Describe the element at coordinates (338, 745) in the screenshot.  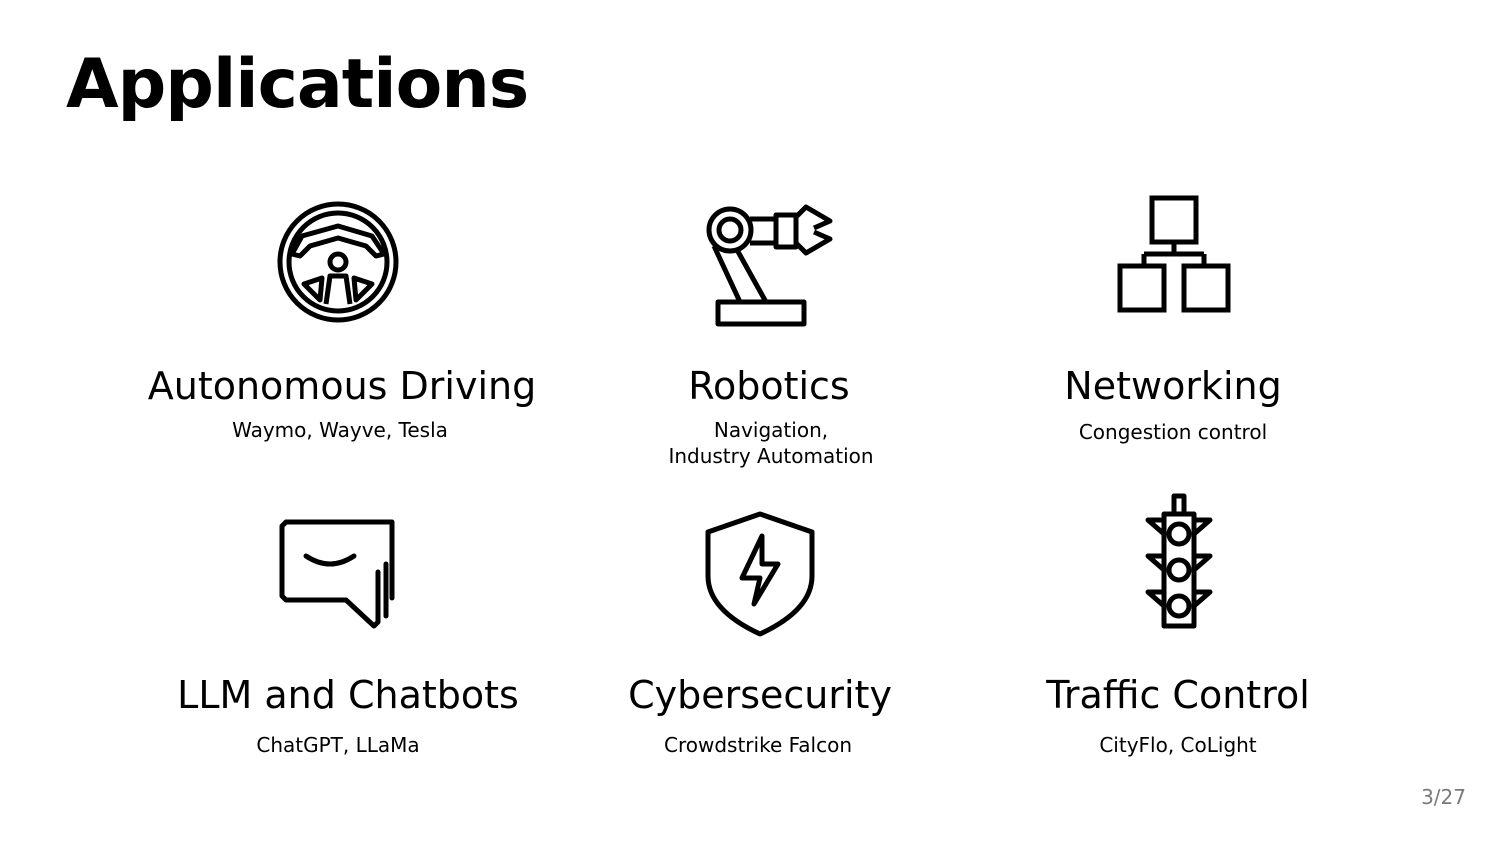
I see `application-subtitle: ChatGPT, LLaMa` at that location.